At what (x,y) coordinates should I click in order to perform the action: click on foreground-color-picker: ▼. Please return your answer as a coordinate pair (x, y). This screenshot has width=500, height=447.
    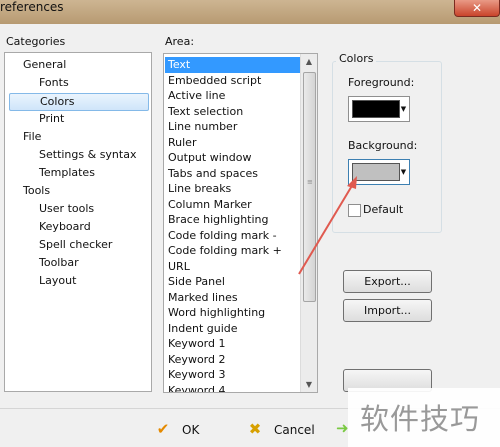
    Looking at the image, I should click on (379, 109).